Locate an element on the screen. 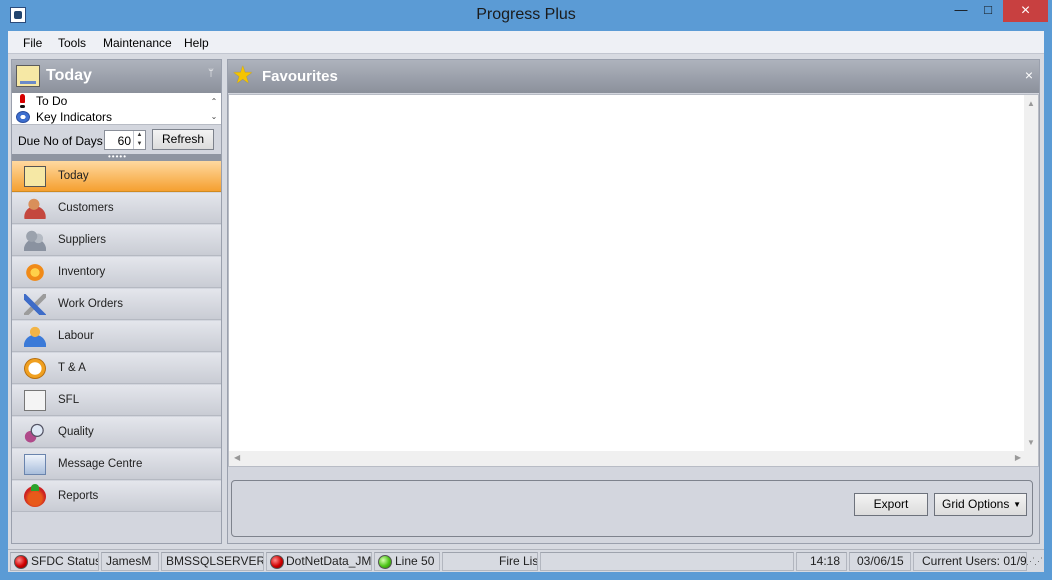  scroll-up-icon: ▲ is located at coordinates (1031, 103).